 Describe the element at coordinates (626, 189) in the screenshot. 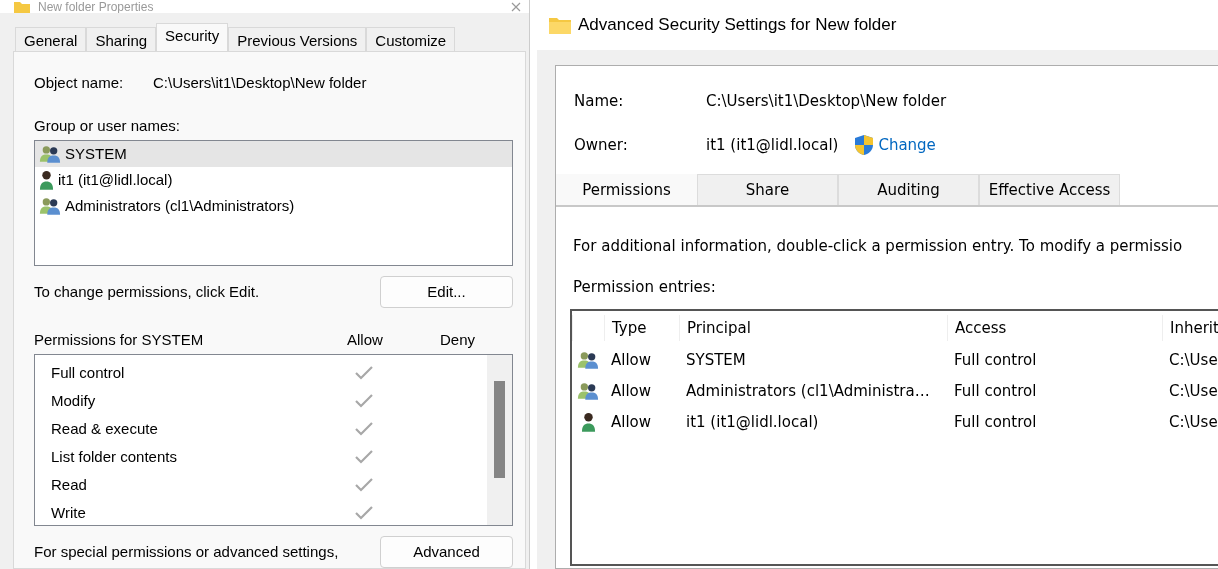

I see `tab: Permissions` at that location.